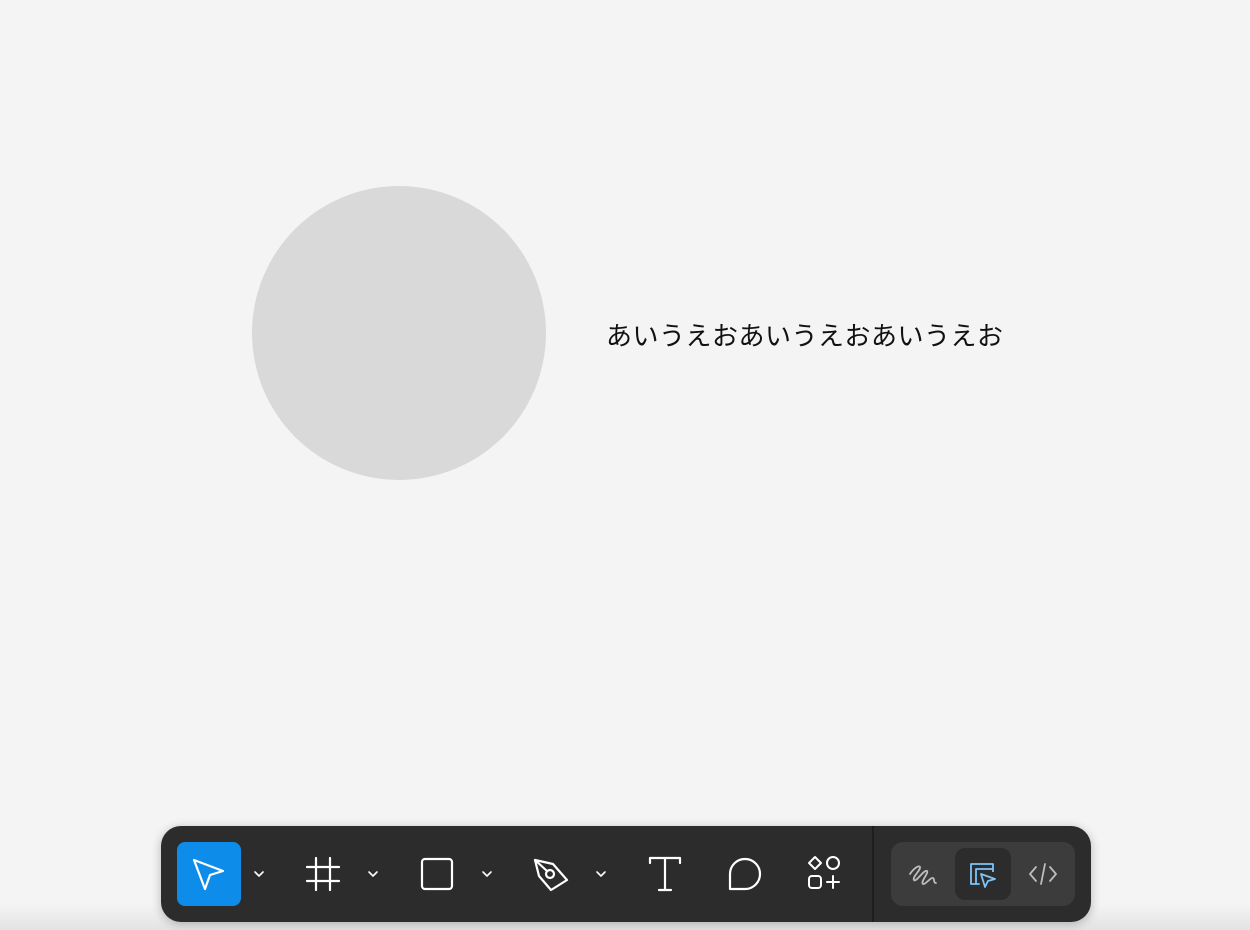 This screenshot has width=1250, height=930. I want to click on text-layer: あいうえおあいうえおあいうえお, so click(805, 334).